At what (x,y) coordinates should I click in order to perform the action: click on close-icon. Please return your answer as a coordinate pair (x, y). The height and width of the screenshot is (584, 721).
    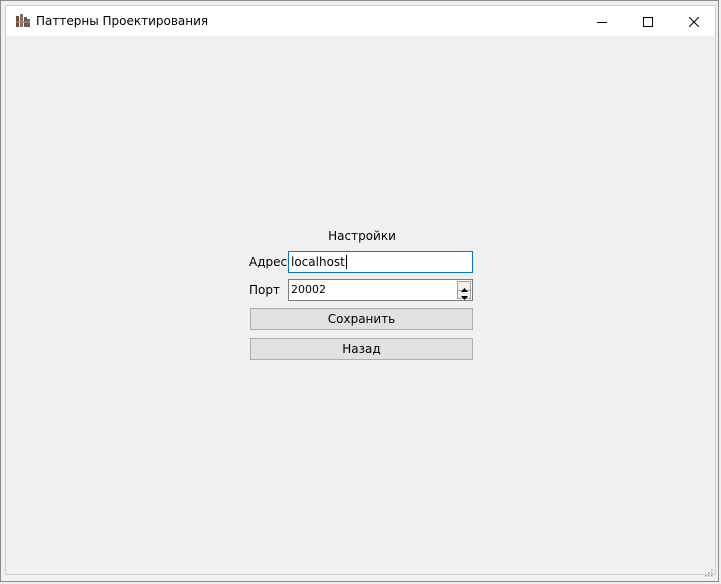
    Looking at the image, I should click on (694, 21).